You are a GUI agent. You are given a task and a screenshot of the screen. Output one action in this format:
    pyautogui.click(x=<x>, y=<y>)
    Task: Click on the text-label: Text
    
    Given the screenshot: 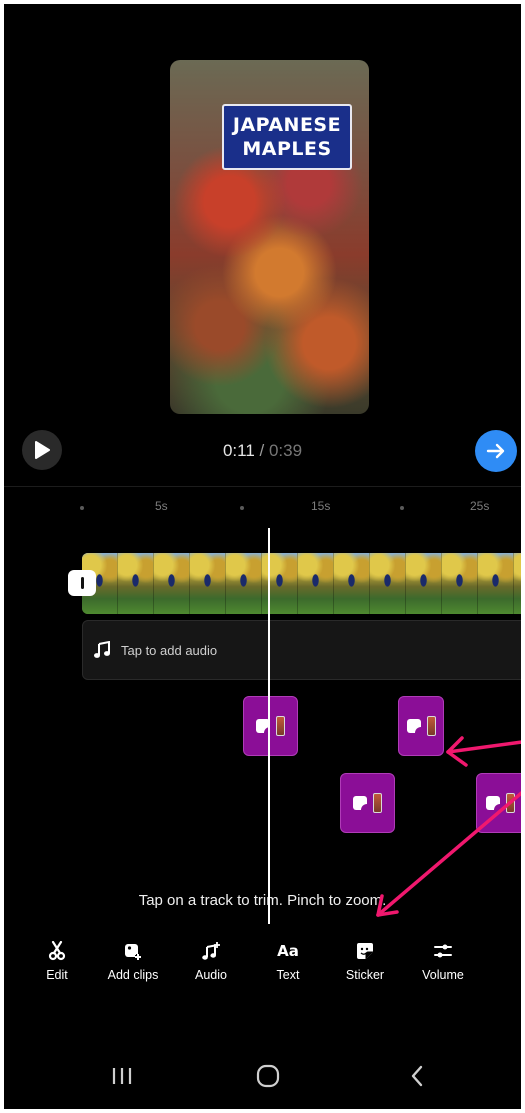 What is the action you would take?
    pyautogui.click(x=288, y=975)
    